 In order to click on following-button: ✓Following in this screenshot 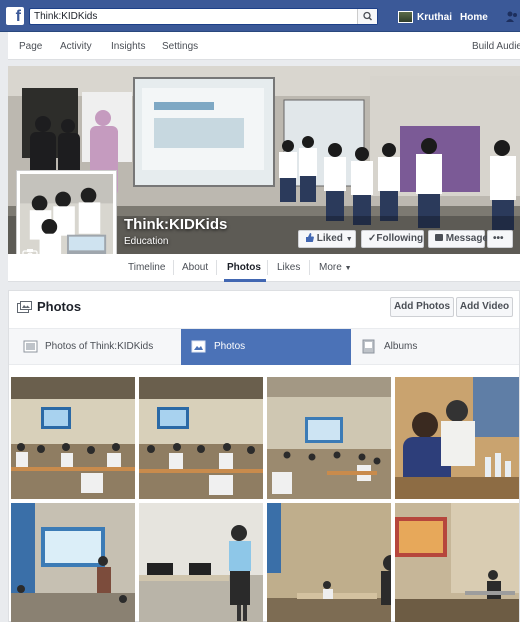, I will do `click(392, 239)`.